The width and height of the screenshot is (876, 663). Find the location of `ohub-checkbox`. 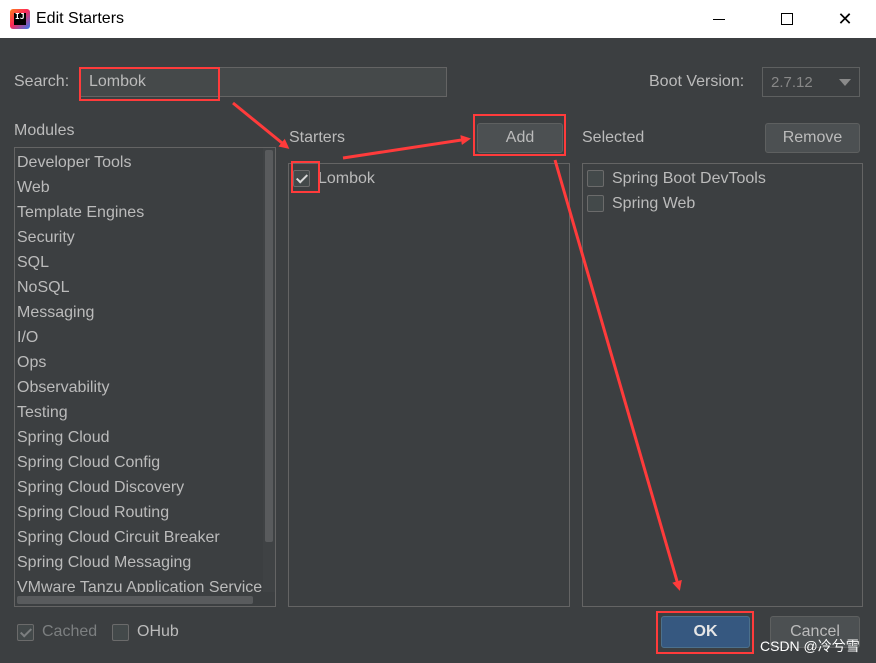

ohub-checkbox is located at coordinates (120, 632).